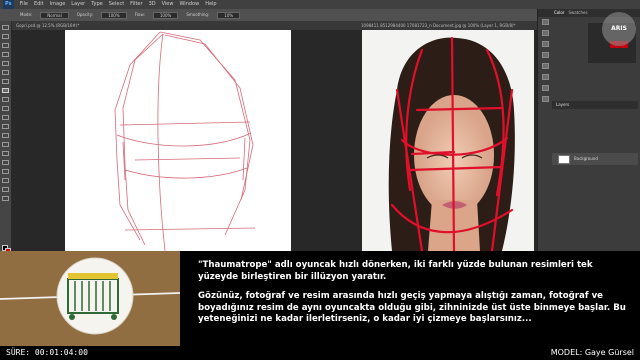 Image resolution: width=640 pixels, height=360 pixels. What do you see at coordinates (545, 99) in the screenshot?
I see `adjustments-panel-icon` at bounding box center [545, 99].